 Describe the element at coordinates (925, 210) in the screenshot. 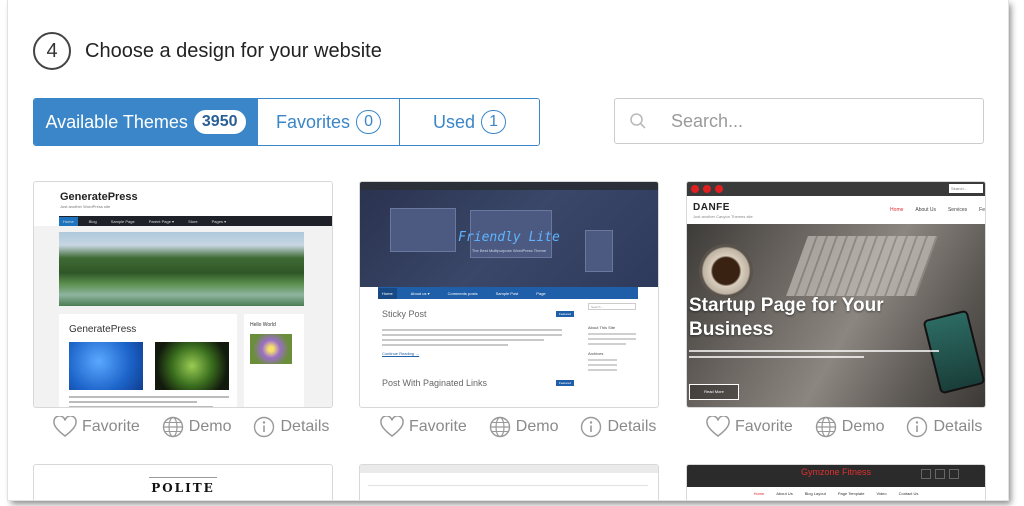

I see `thumb-menu-item: About Us` at that location.